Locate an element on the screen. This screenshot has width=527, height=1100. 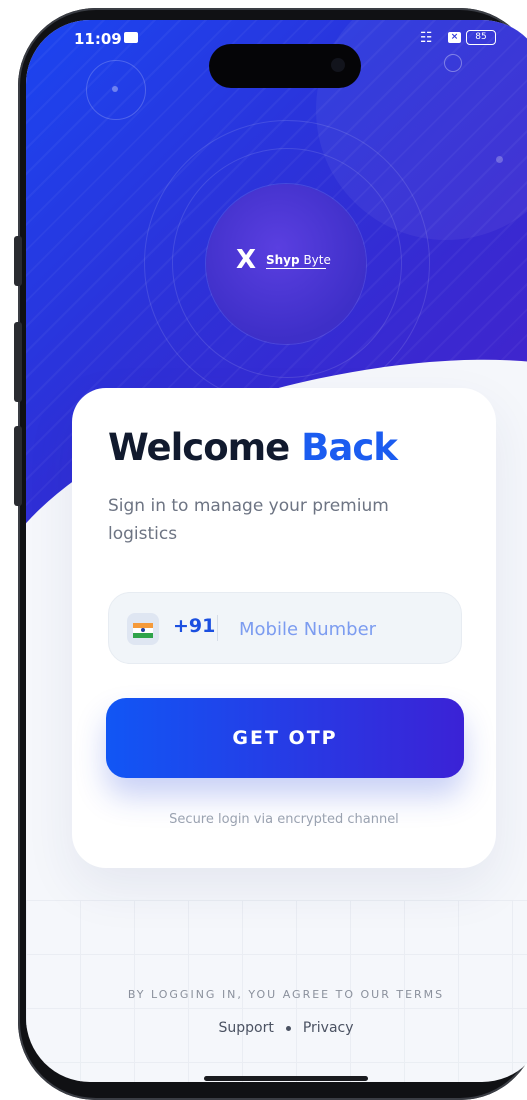
india-flag-icon is located at coordinates (143, 629).